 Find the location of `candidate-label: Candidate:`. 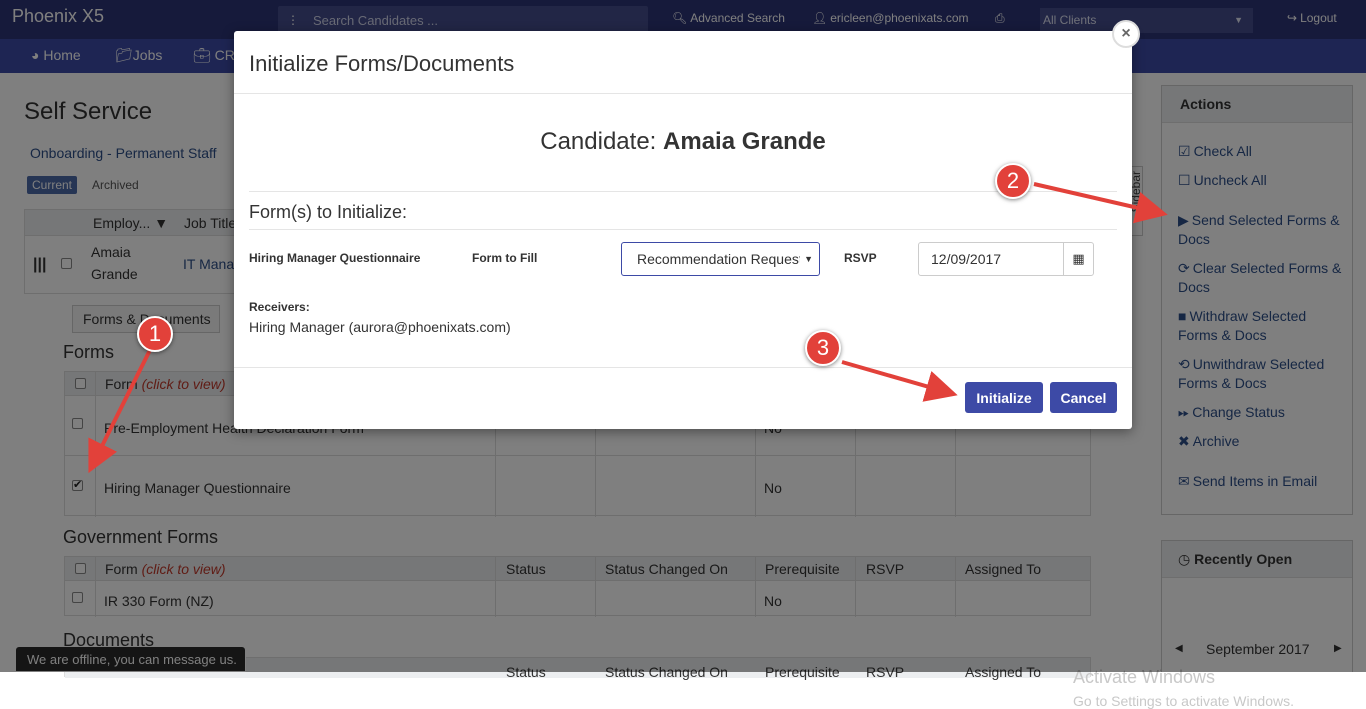

candidate-label: Candidate: is located at coordinates (598, 141).